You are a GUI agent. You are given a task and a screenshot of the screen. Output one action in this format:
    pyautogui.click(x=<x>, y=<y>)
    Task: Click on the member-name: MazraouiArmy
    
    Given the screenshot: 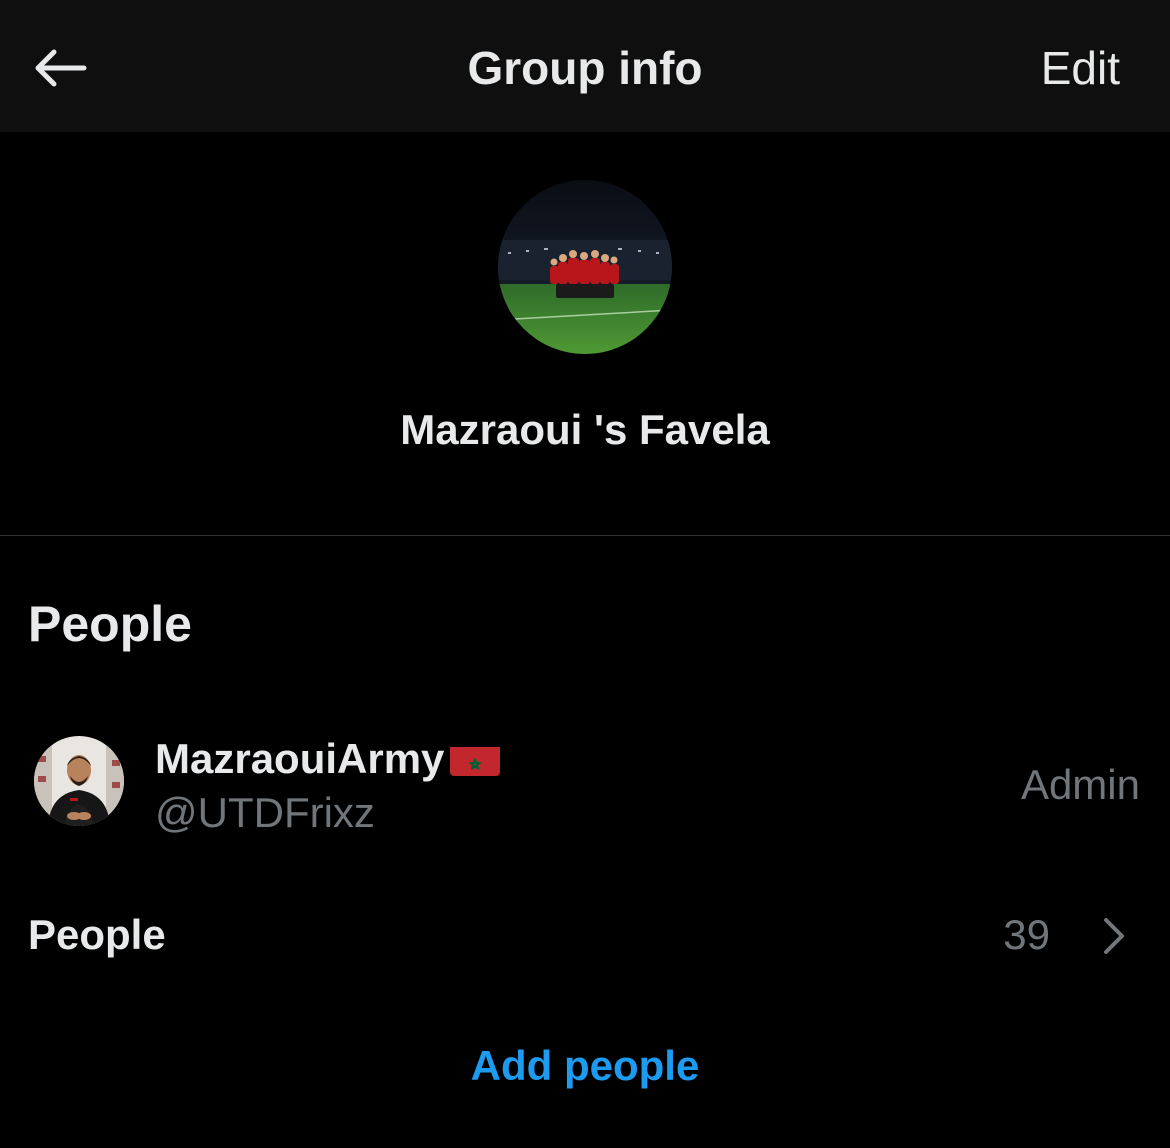 What is the action you would take?
    pyautogui.click(x=328, y=759)
    